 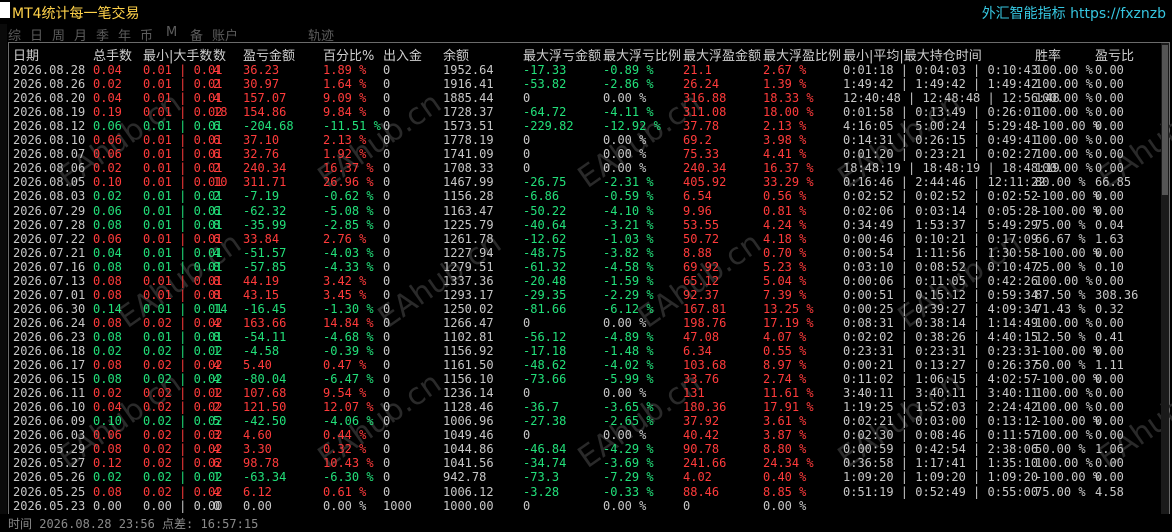 What do you see at coordinates (642, 54) in the screenshot?
I see `column-header-9: 最大浮亏比例` at bounding box center [642, 54].